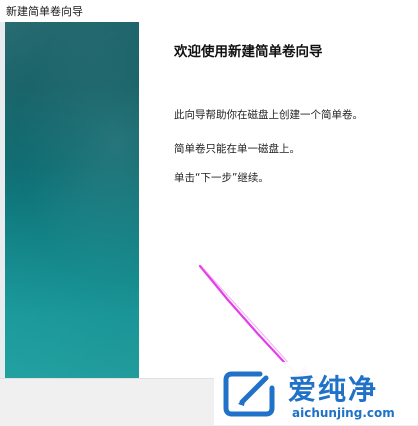  Describe the element at coordinates (221, 178) in the screenshot. I see `wizard-instruction: 单击“下一步”继续。` at that location.